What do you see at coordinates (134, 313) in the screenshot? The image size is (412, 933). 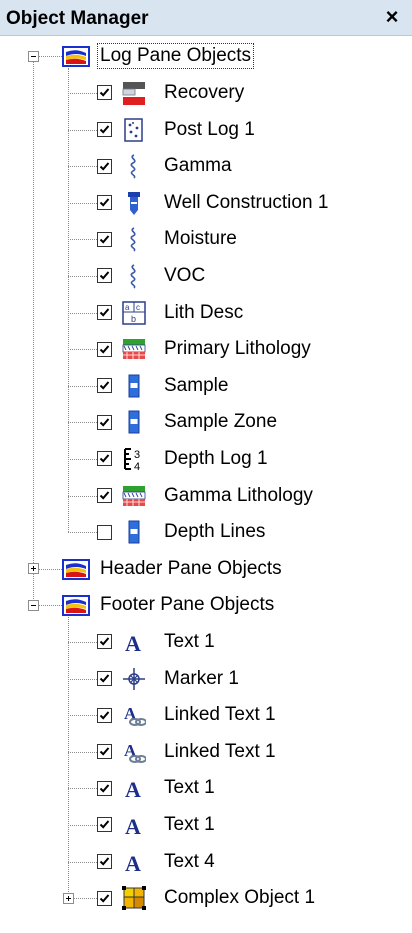 I see `lith-desc-icon: acb` at bounding box center [134, 313].